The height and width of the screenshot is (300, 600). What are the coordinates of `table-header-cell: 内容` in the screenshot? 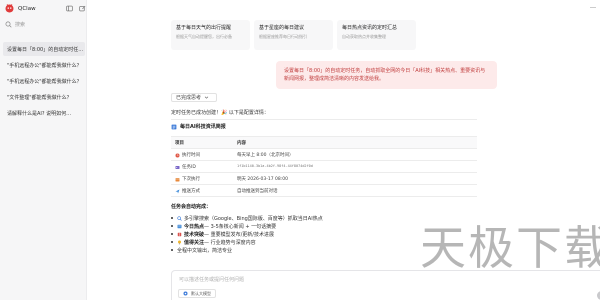 It's located at (241, 143).